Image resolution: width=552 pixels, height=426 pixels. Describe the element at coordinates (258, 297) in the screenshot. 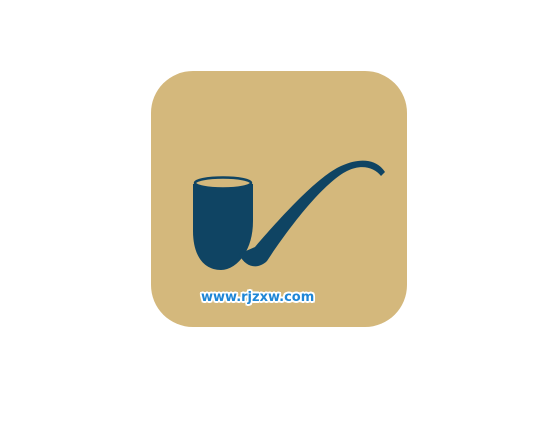

I see `watermark-text: www.rjzxw.com` at that location.